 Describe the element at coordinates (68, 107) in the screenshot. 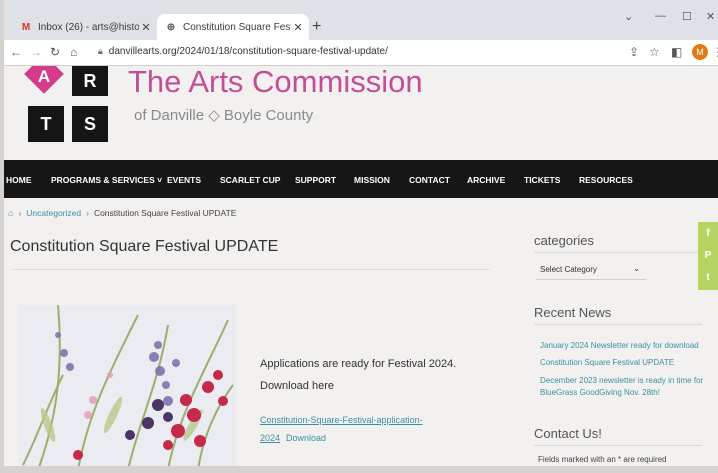

I see `arts-logo: A R T S` at that location.